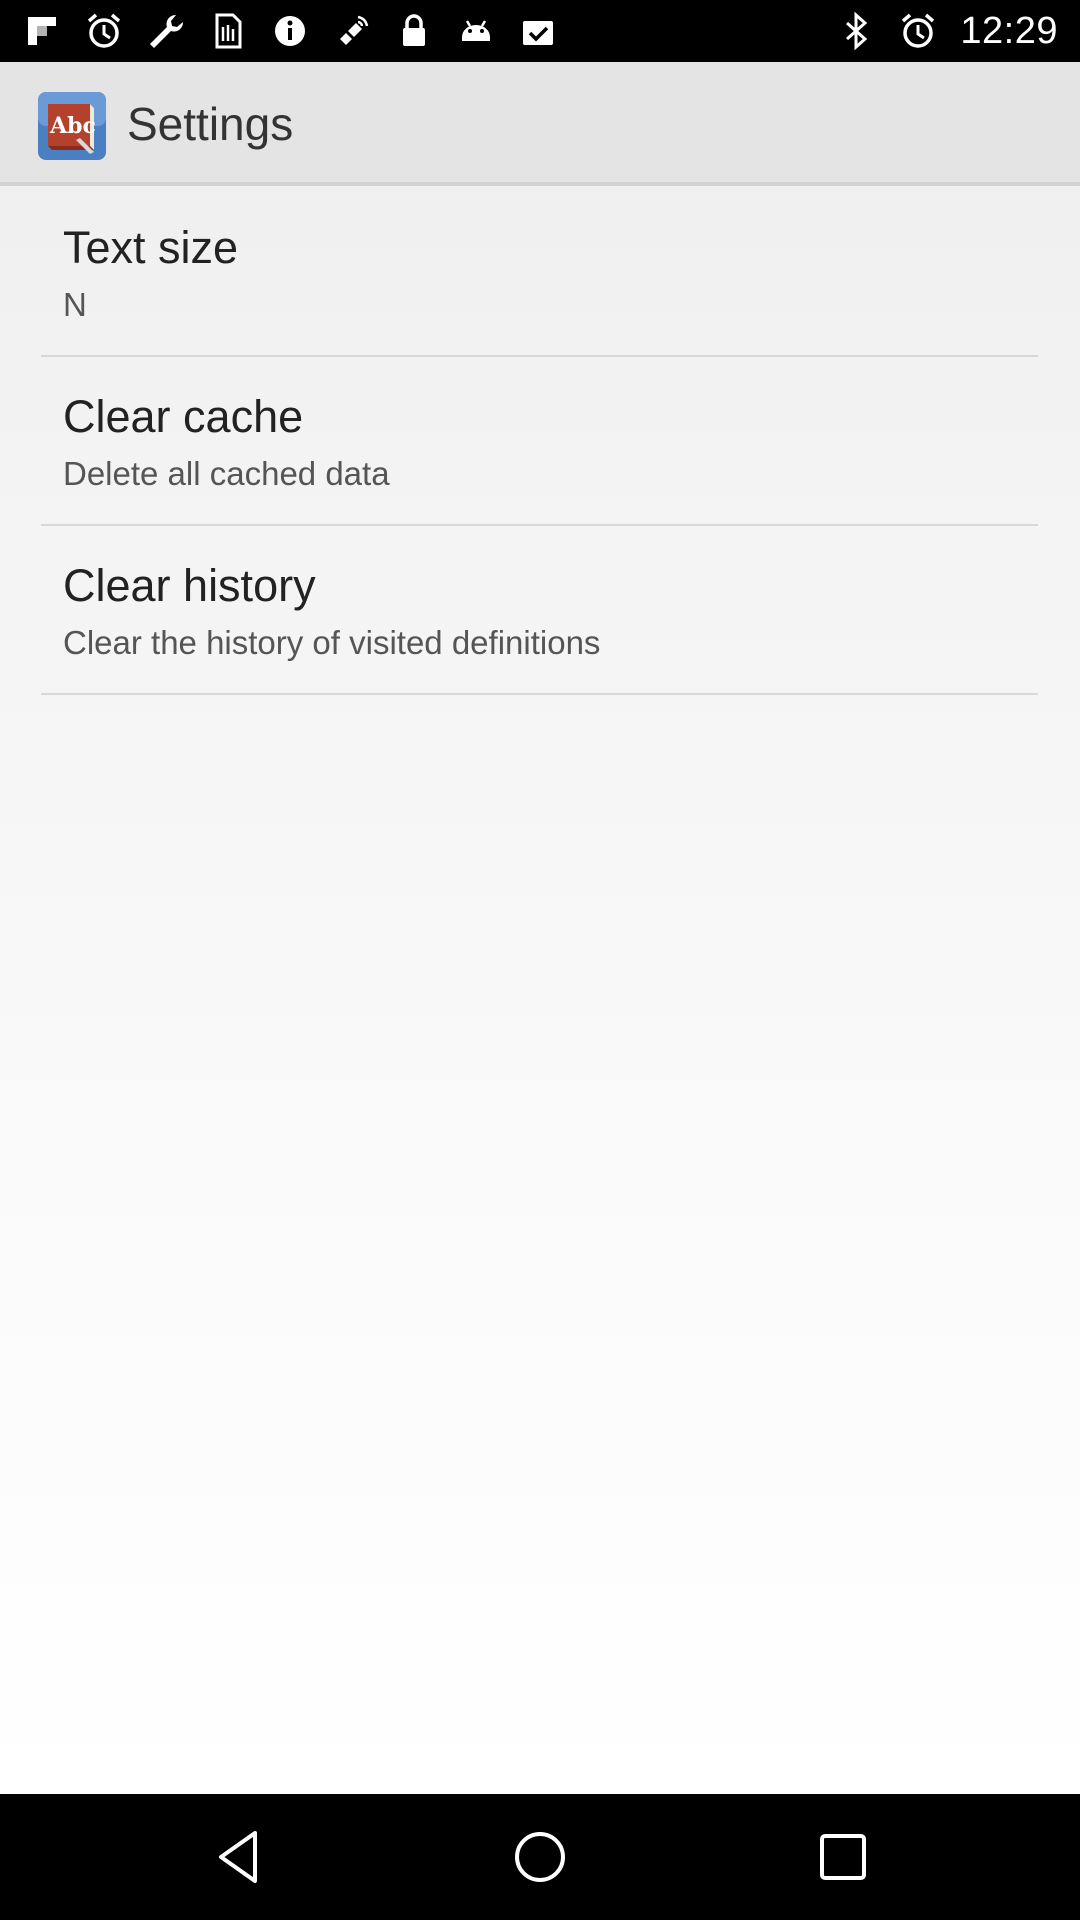  What do you see at coordinates (151, 247) in the screenshot?
I see `preference-title: Text size` at bounding box center [151, 247].